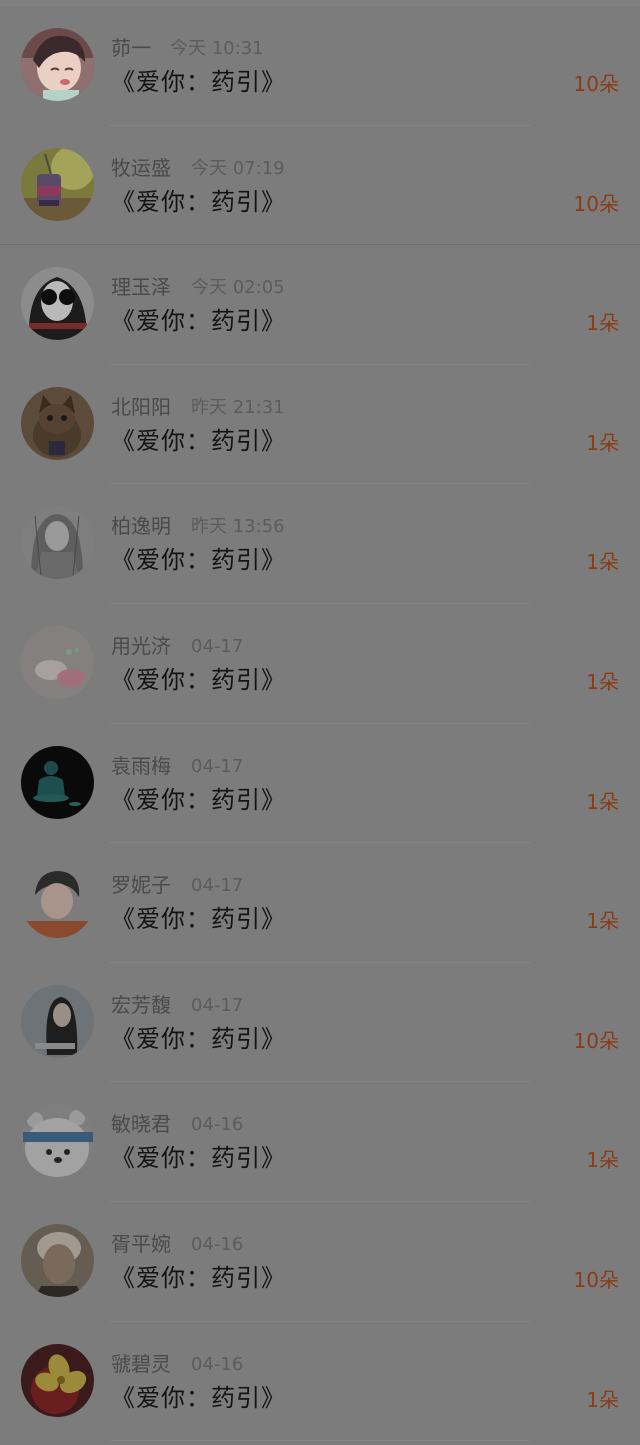 The image size is (640, 1445). Describe the element at coordinates (320, 1382) in the screenshot. I see `gift-row: 虢碧灵 04-16 《爱你：药引》 1朵` at that location.